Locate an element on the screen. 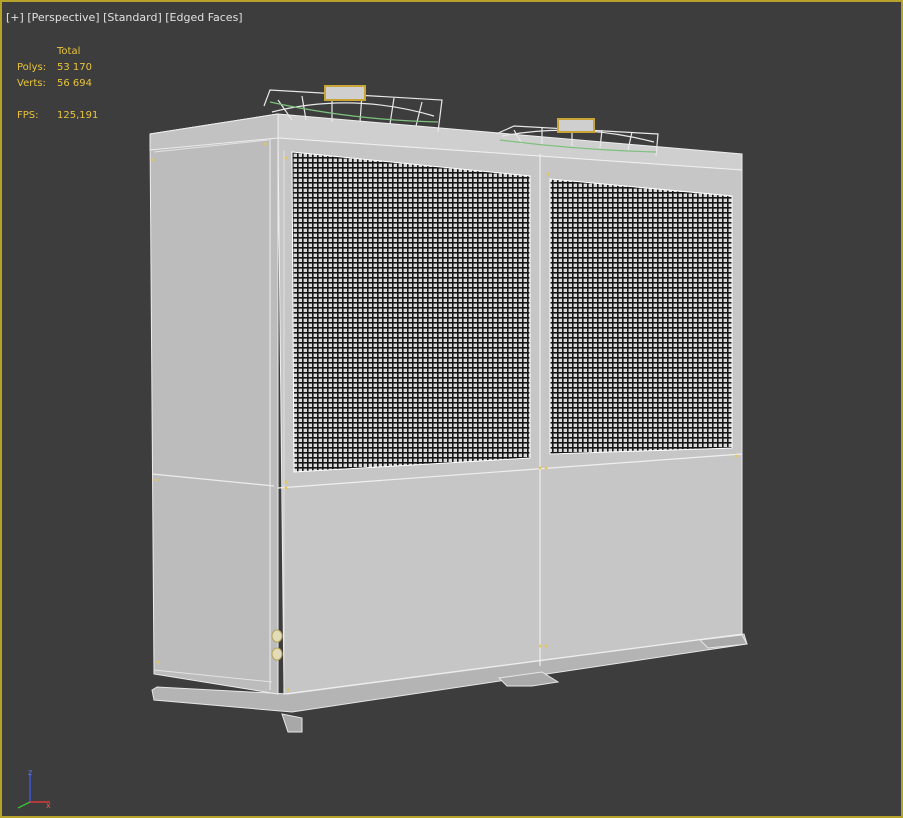  fan-grille-right is located at coordinates (641, 316).